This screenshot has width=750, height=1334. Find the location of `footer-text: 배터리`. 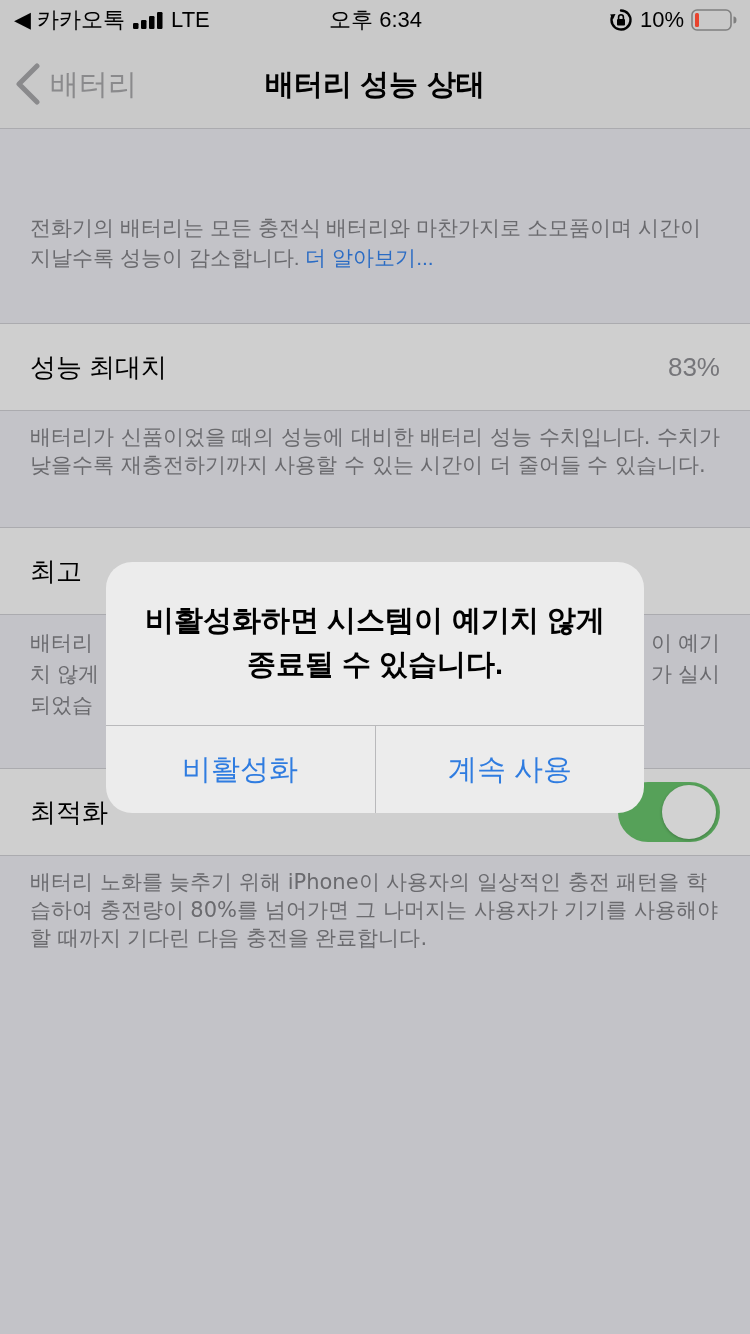

footer-text: 배터리 is located at coordinates (61, 643).